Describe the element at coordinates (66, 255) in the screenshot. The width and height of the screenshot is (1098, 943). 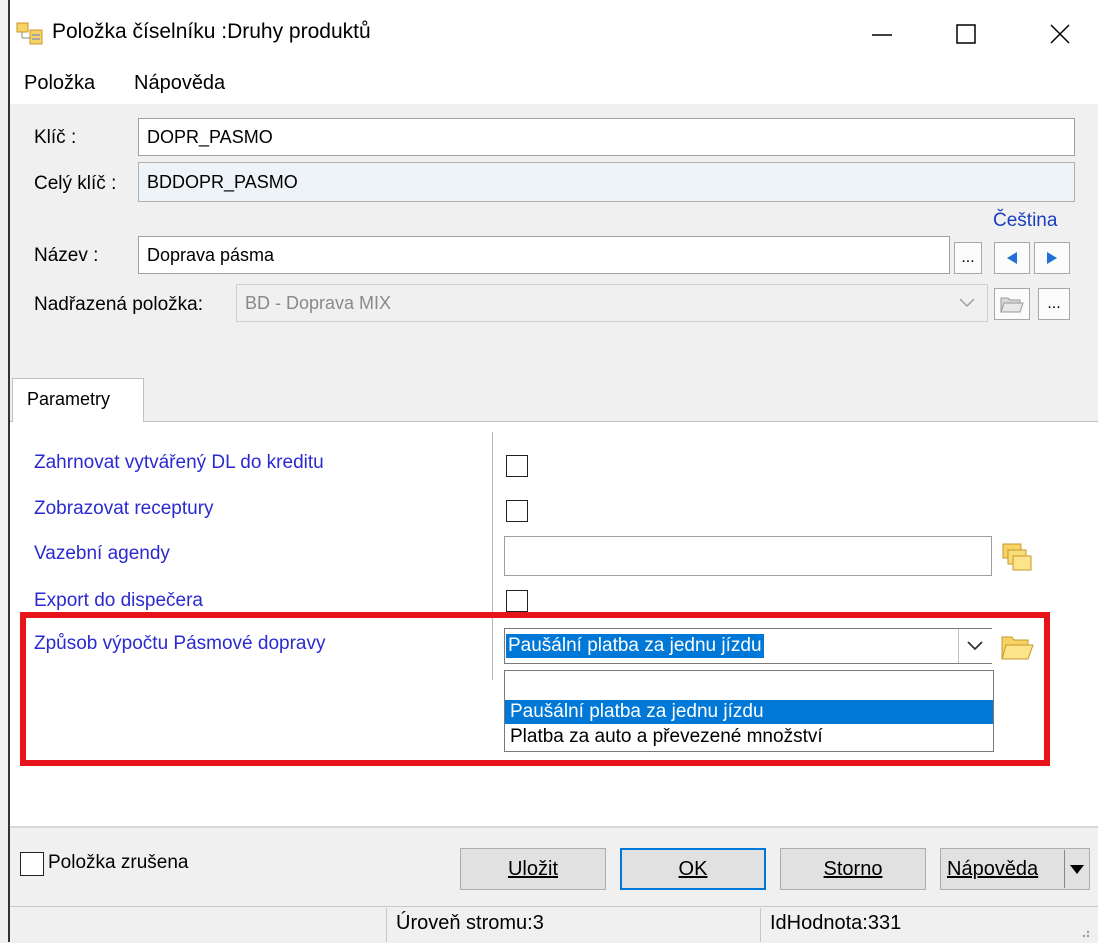
I see `name-label: Název :` at that location.